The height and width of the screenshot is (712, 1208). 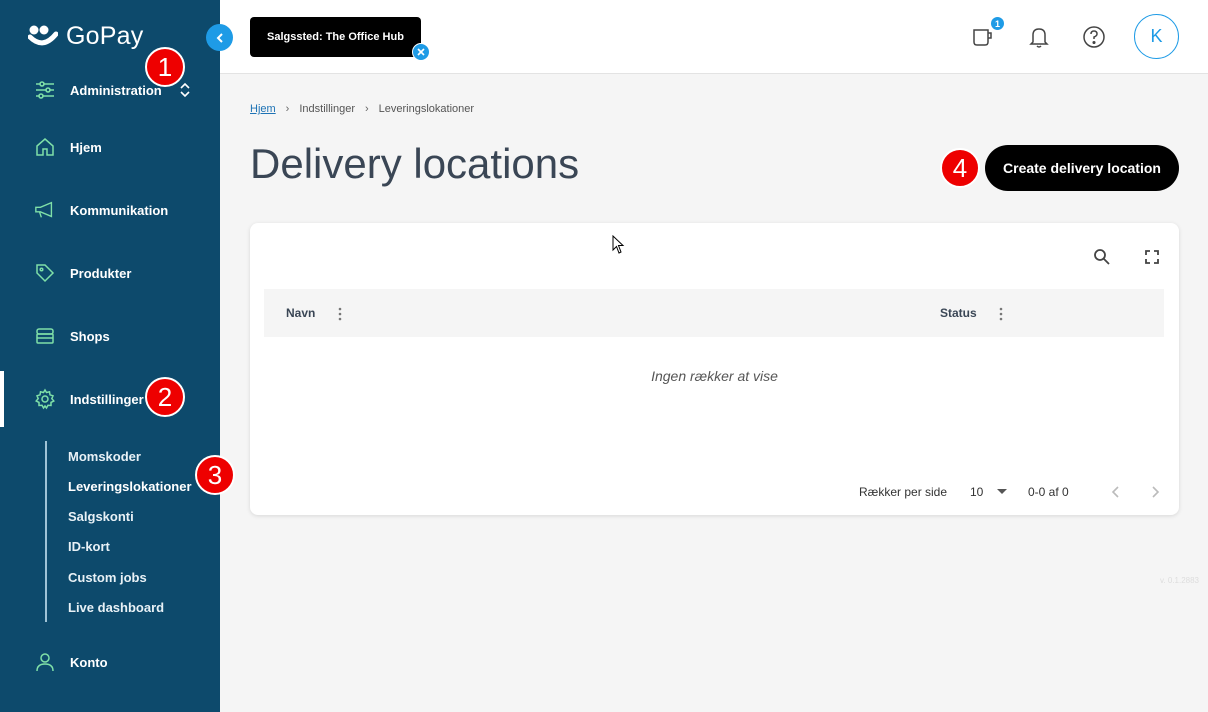 I want to click on create-delivery-location-button: Create delivery location, so click(x=1082, y=168).